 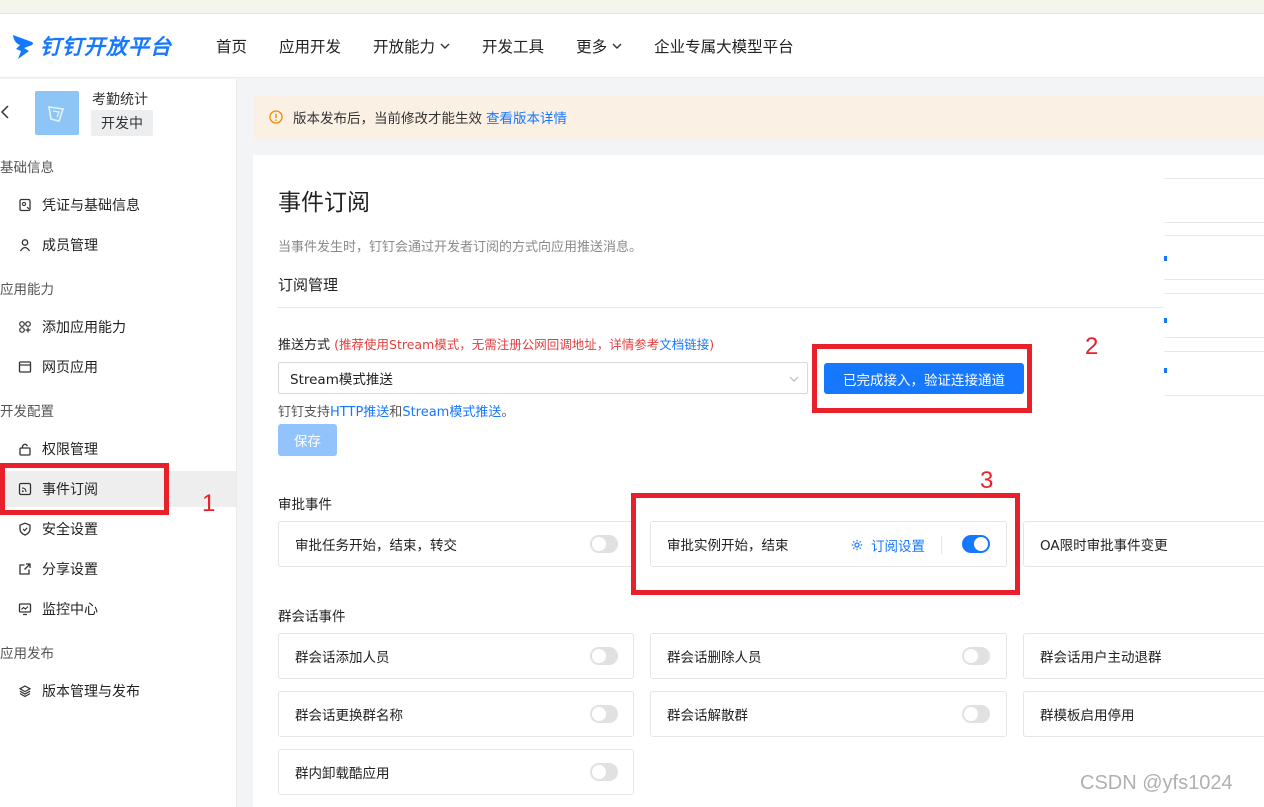 I want to click on push-hint-prefix: (推荐使用Stream模式，无需注册公网回调地址，详情参考, so click(x=497, y=344).